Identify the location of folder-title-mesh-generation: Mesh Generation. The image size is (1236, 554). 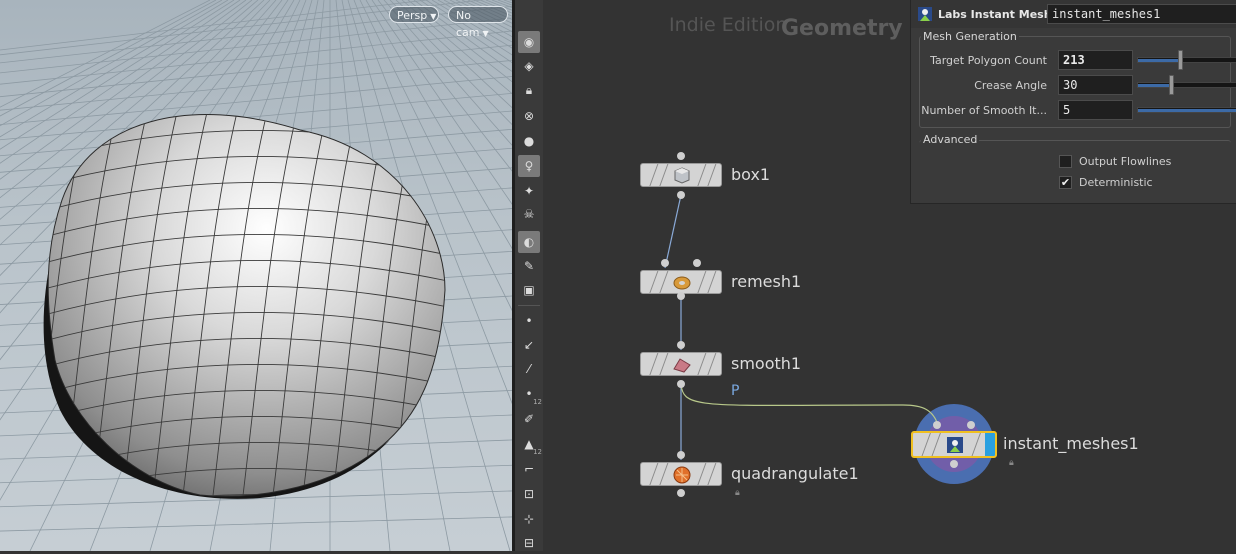
(970, 36).